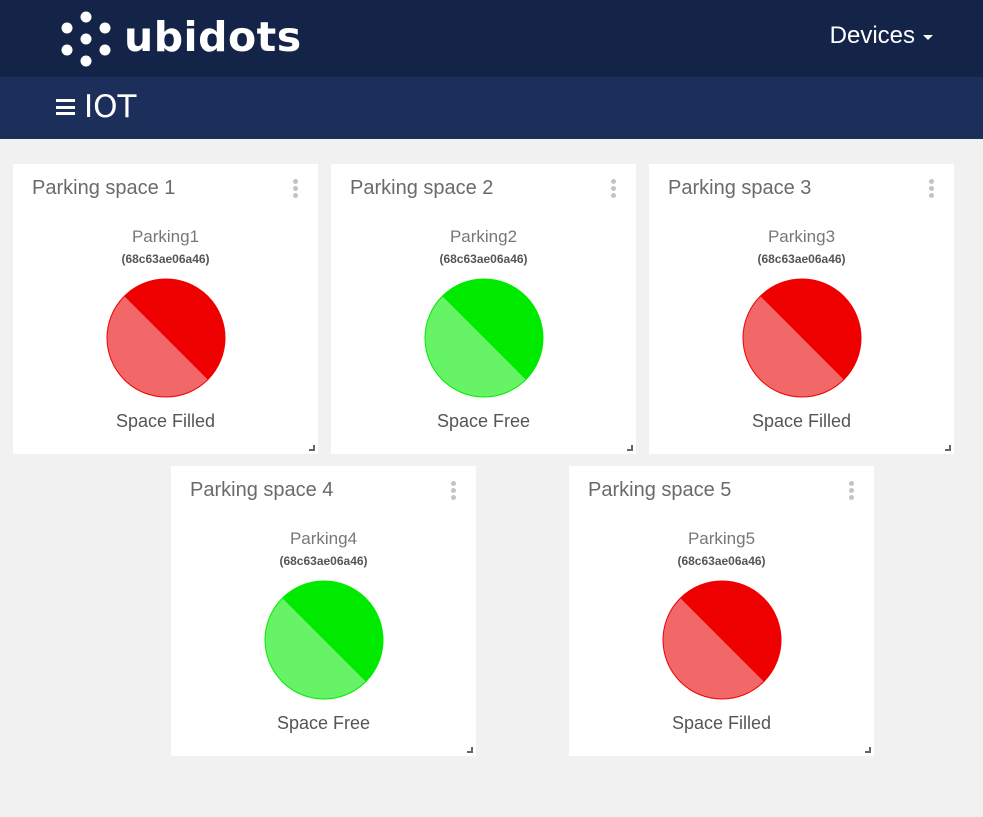 The width and height of the screenshot is (983, 817). I want to click on hamburger-menu-icon, so click(65, 107).